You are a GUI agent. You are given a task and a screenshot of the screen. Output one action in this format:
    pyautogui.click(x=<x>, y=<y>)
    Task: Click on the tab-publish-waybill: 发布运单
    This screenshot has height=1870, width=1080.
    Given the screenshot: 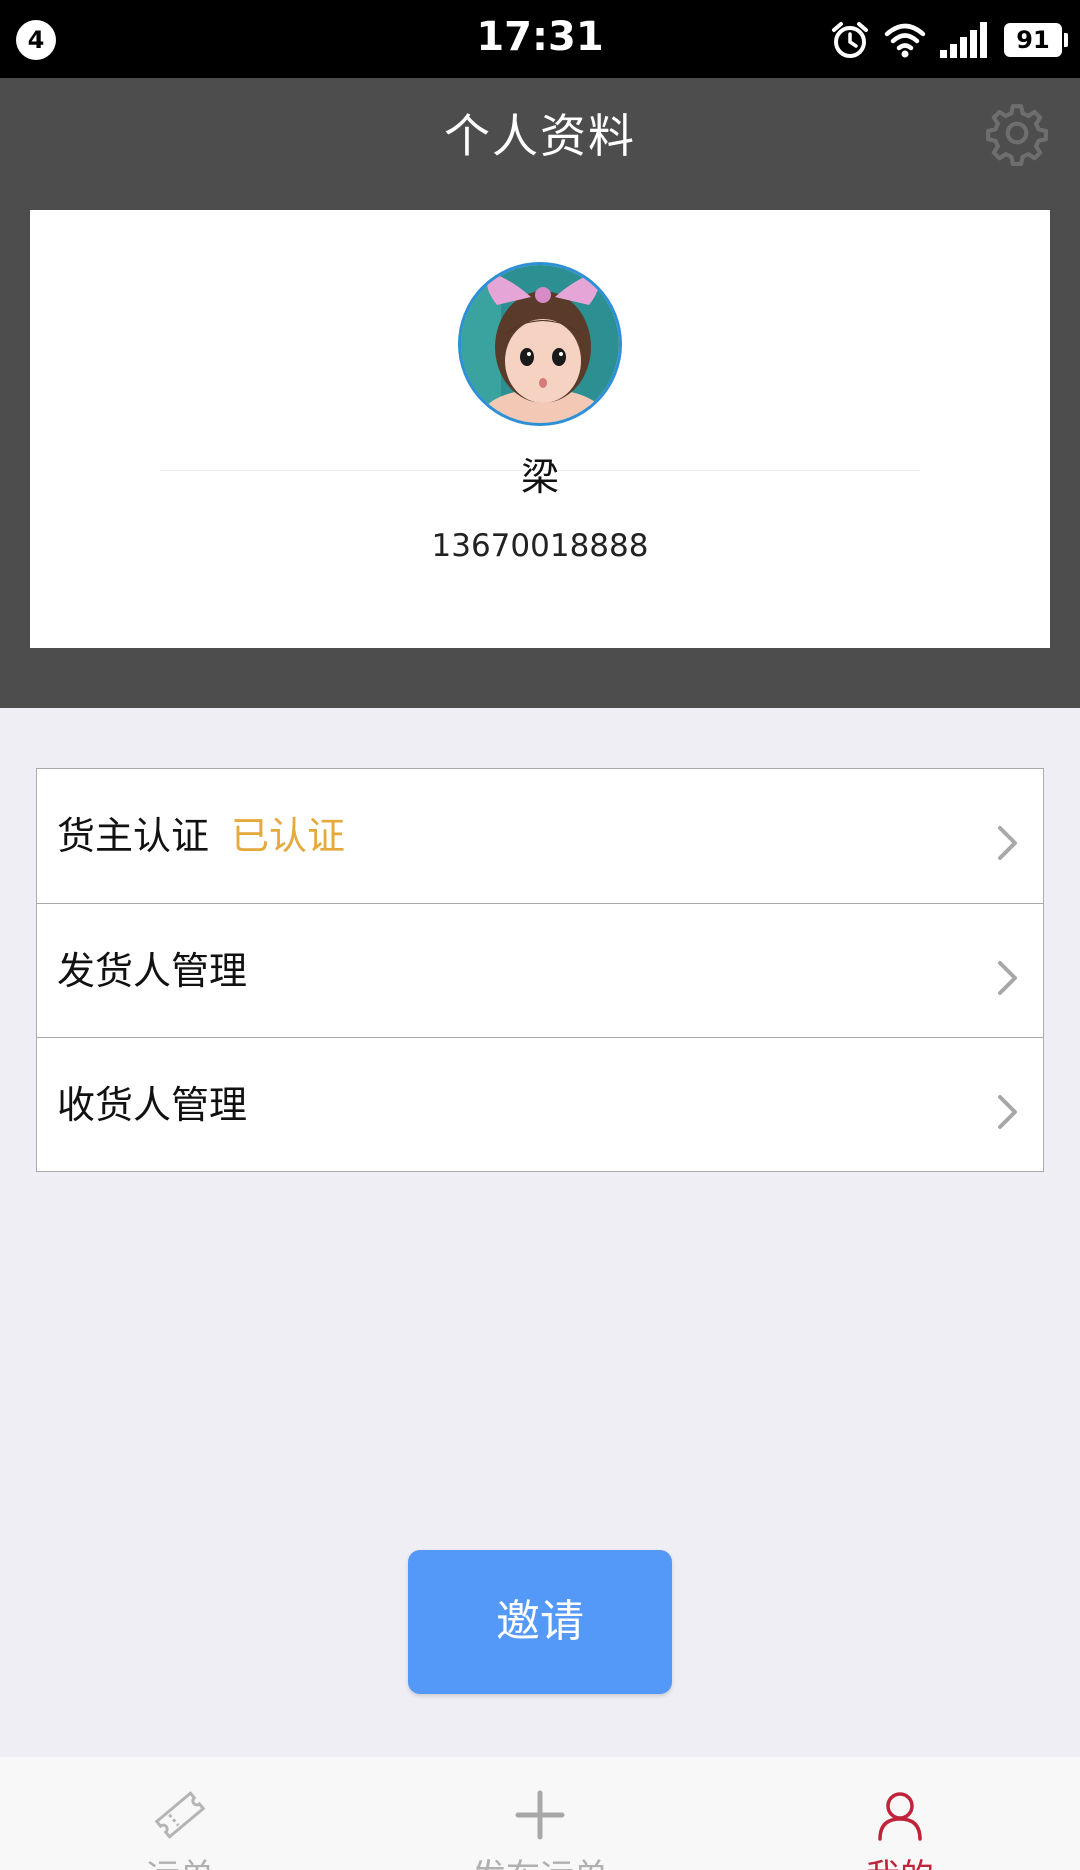 What is the action you would take?
    pyautogui.click(x=540, y=1813)
    